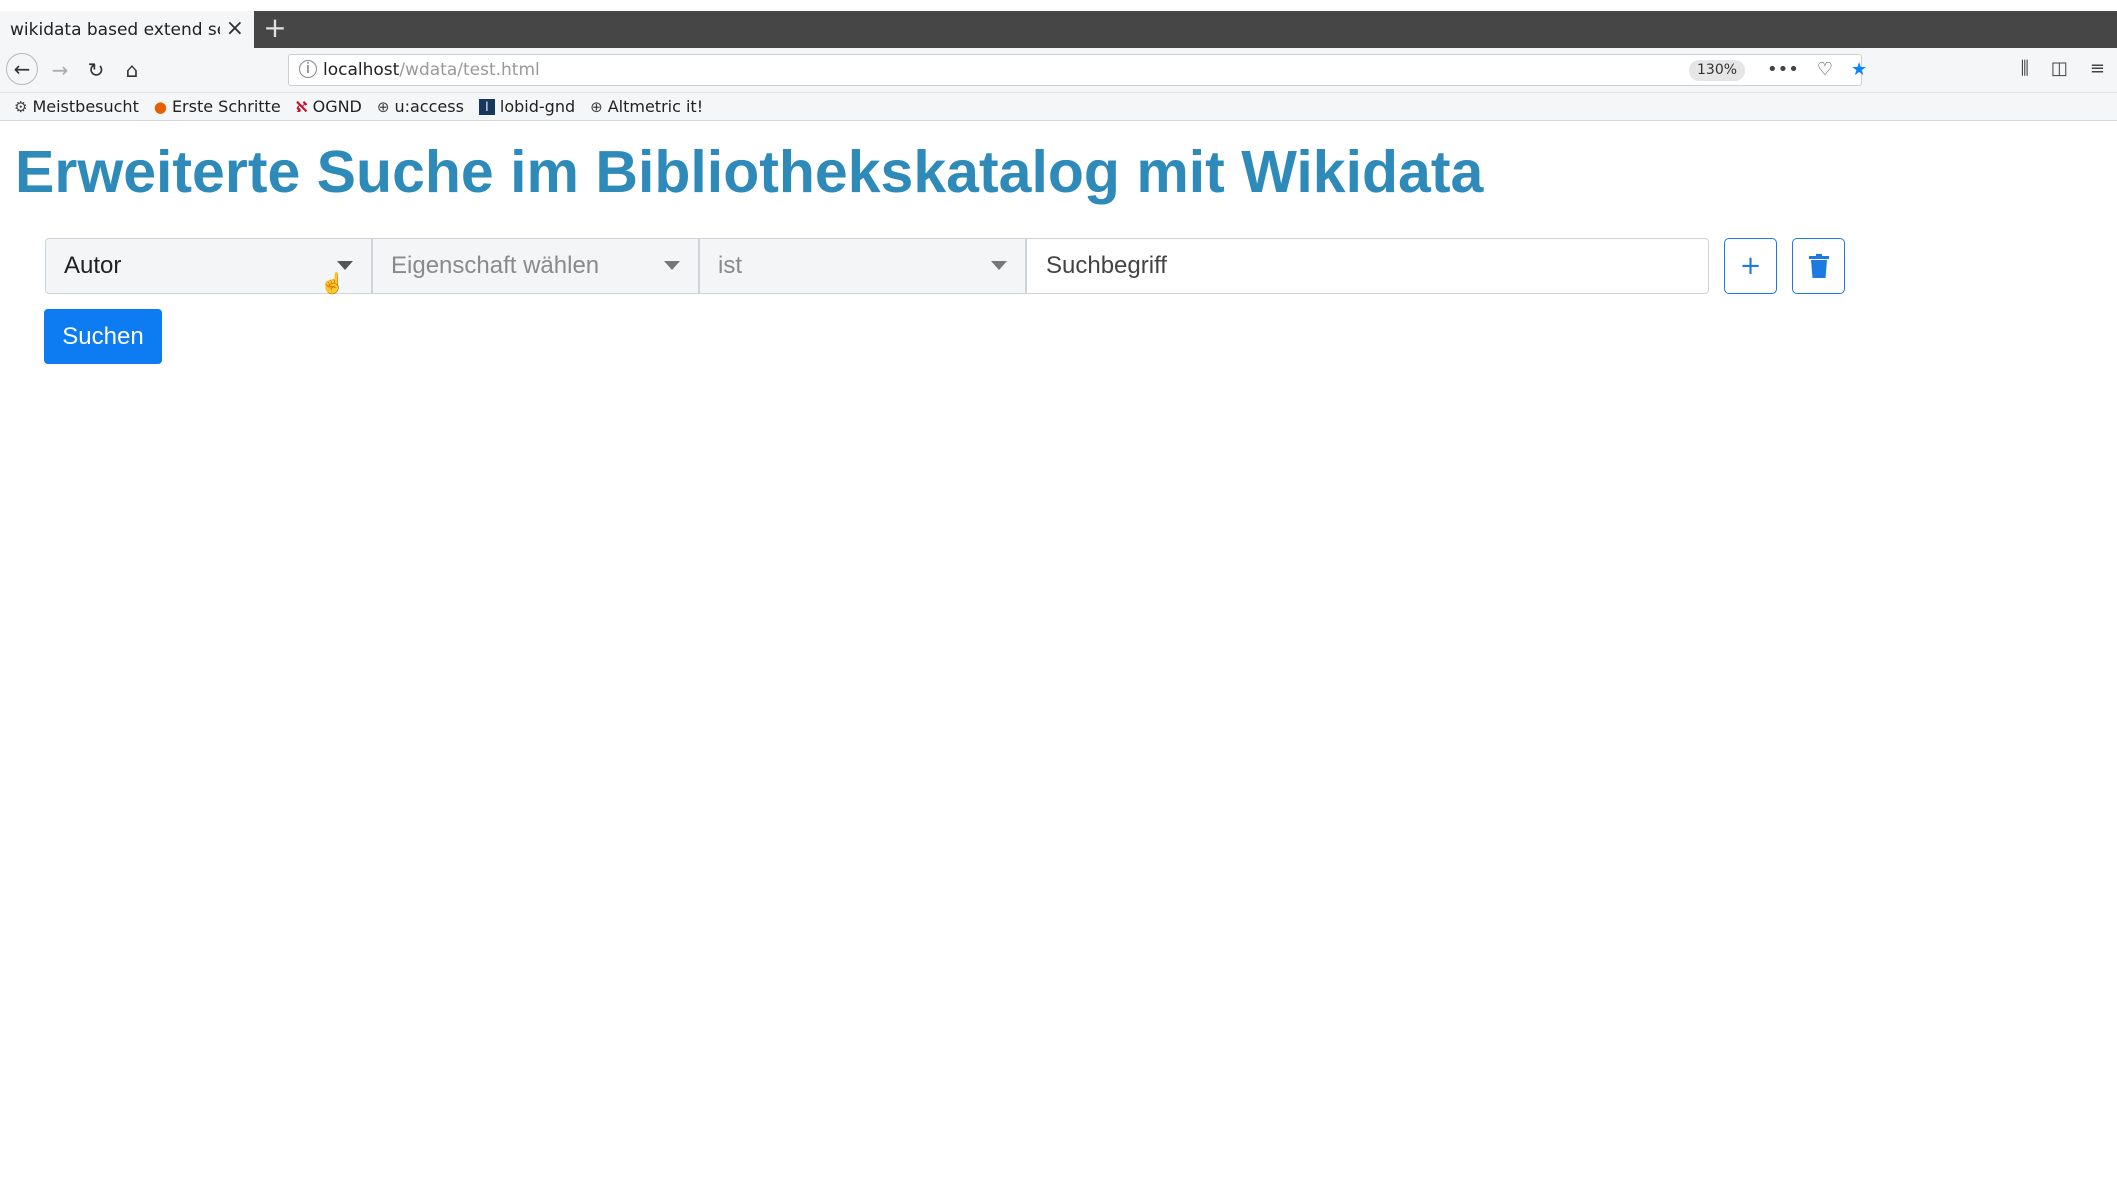 The height and width of the screenshot is (1191, 2117). I want to click on url-bar: i localhost/wdata/test.html 130% ••• ♡ ★, so click(1077, 70).